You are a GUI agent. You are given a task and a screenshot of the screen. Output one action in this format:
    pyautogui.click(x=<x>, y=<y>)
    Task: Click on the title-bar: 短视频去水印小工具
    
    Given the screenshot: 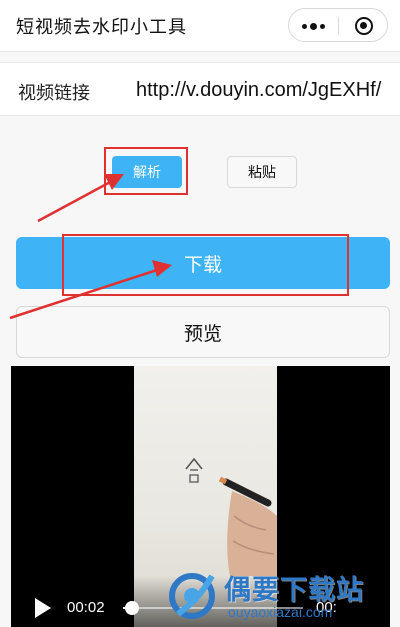 What is the action you would take?
    pyautogui.click(x=200, y=26)
    